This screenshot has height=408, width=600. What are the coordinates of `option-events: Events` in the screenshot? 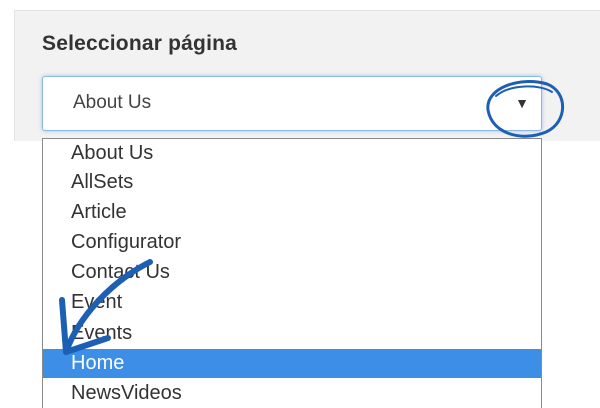 It's located at (292, 333).